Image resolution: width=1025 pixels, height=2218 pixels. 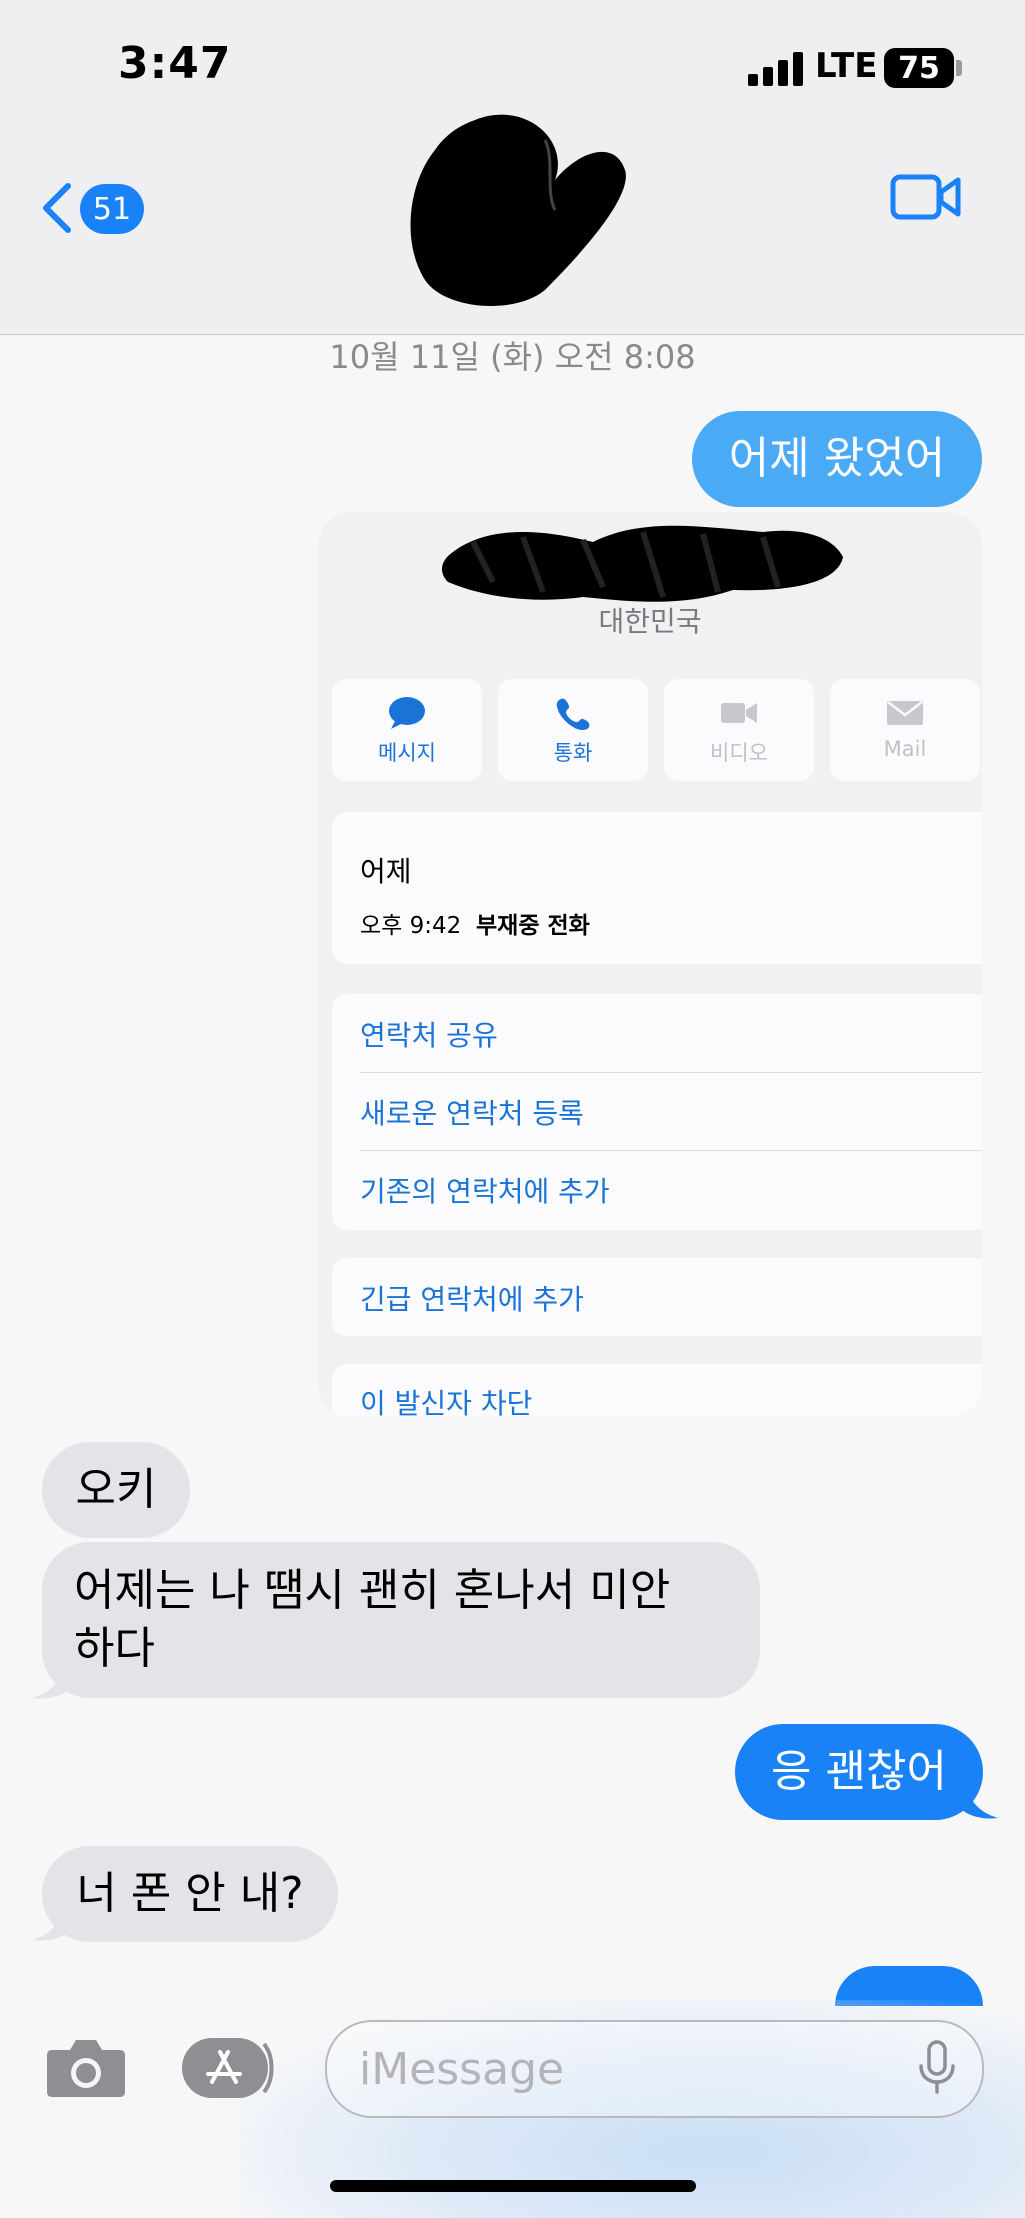 I want to click on message-text: 응 괜찮어, so click(x=859, y=1771).